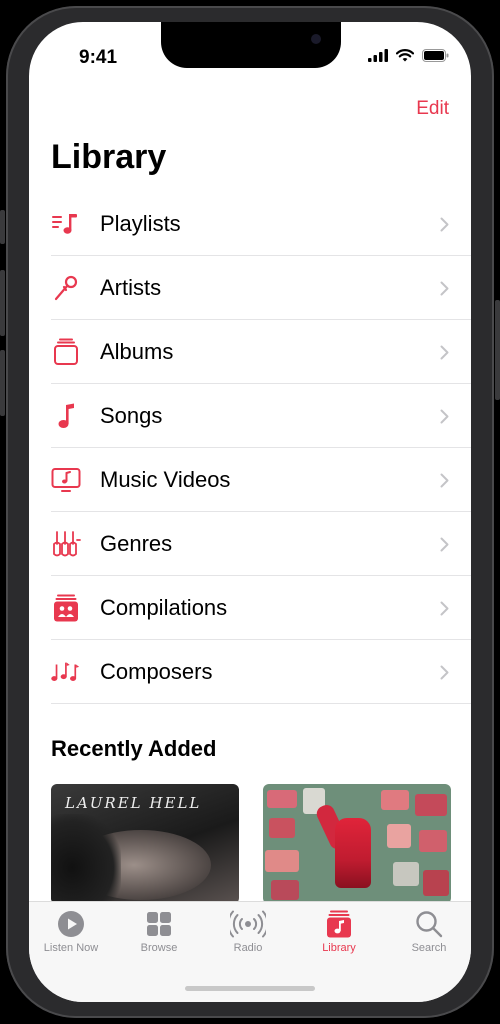 The width and height of the screenshot is (500, 1024). Describe the element at coordinates (353, 853) in the screenshot. I see `album-art-figure` at that location.